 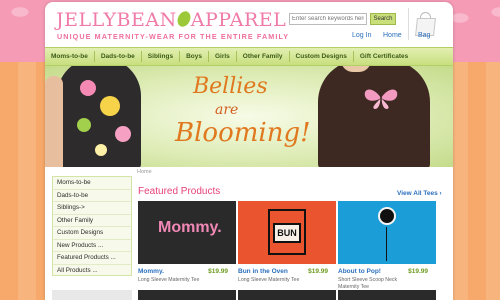 What do you see at coordinates (361, 35) in the screenshot?
I see `login-link: Log In` at bounding box center [361, 35].